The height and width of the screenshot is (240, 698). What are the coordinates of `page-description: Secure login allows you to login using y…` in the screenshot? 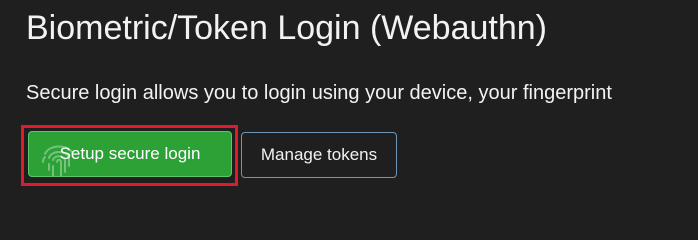 It's located at (319, 93).